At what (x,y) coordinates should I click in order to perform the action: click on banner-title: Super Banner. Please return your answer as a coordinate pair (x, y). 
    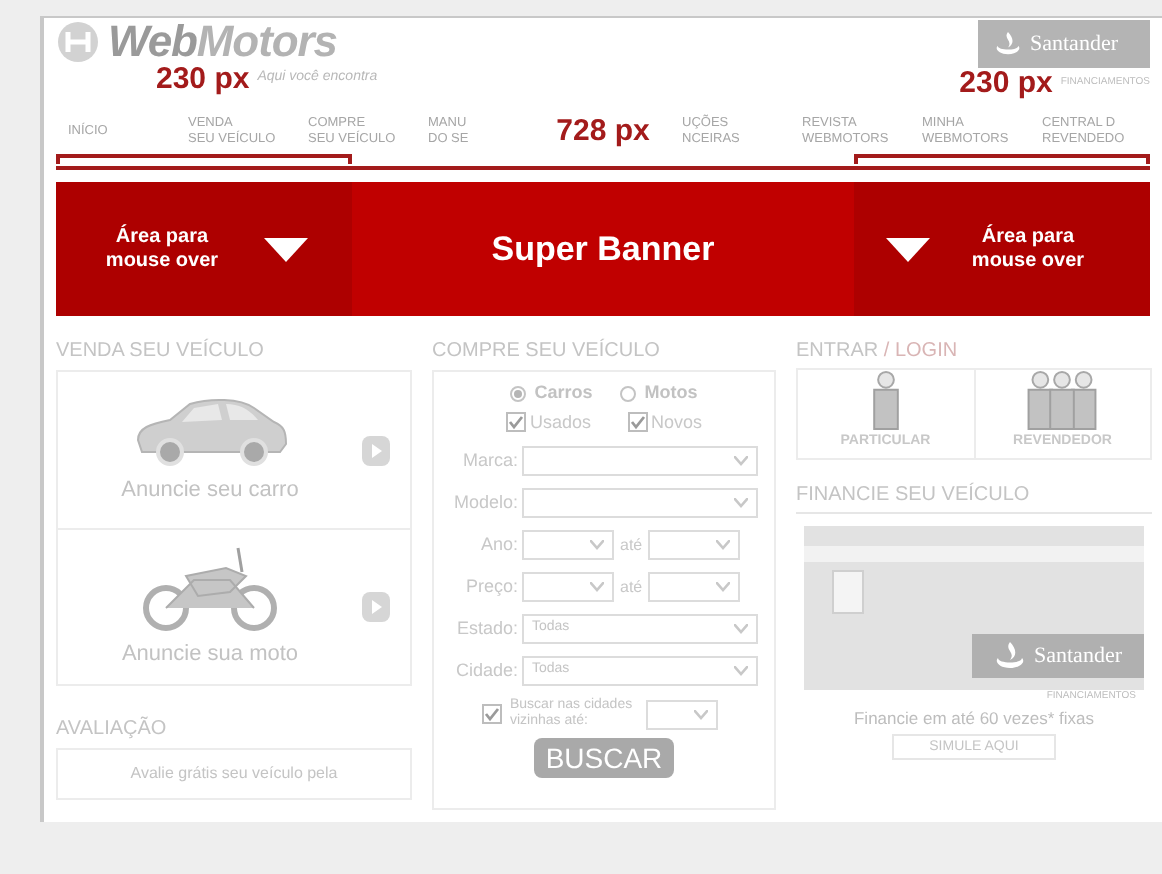
    Looking at the image, I should click on (603, 249).